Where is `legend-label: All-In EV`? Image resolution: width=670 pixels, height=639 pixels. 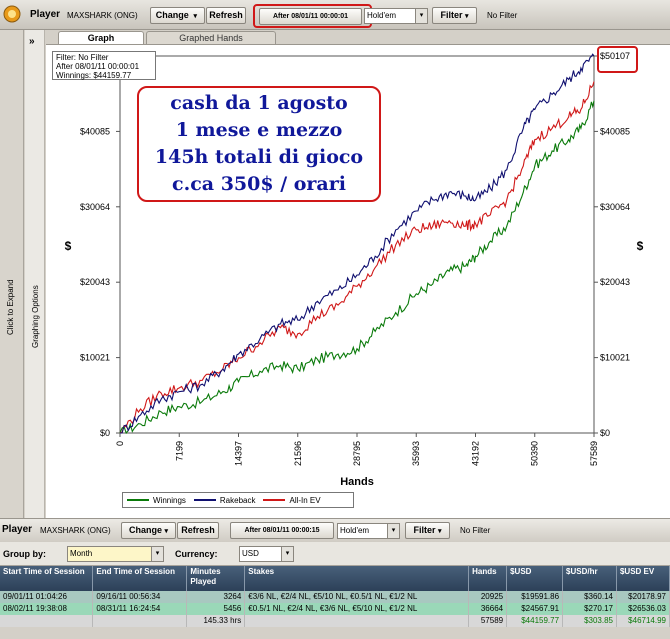 legend-label: All-In EV is located at coordinates (305, 500).